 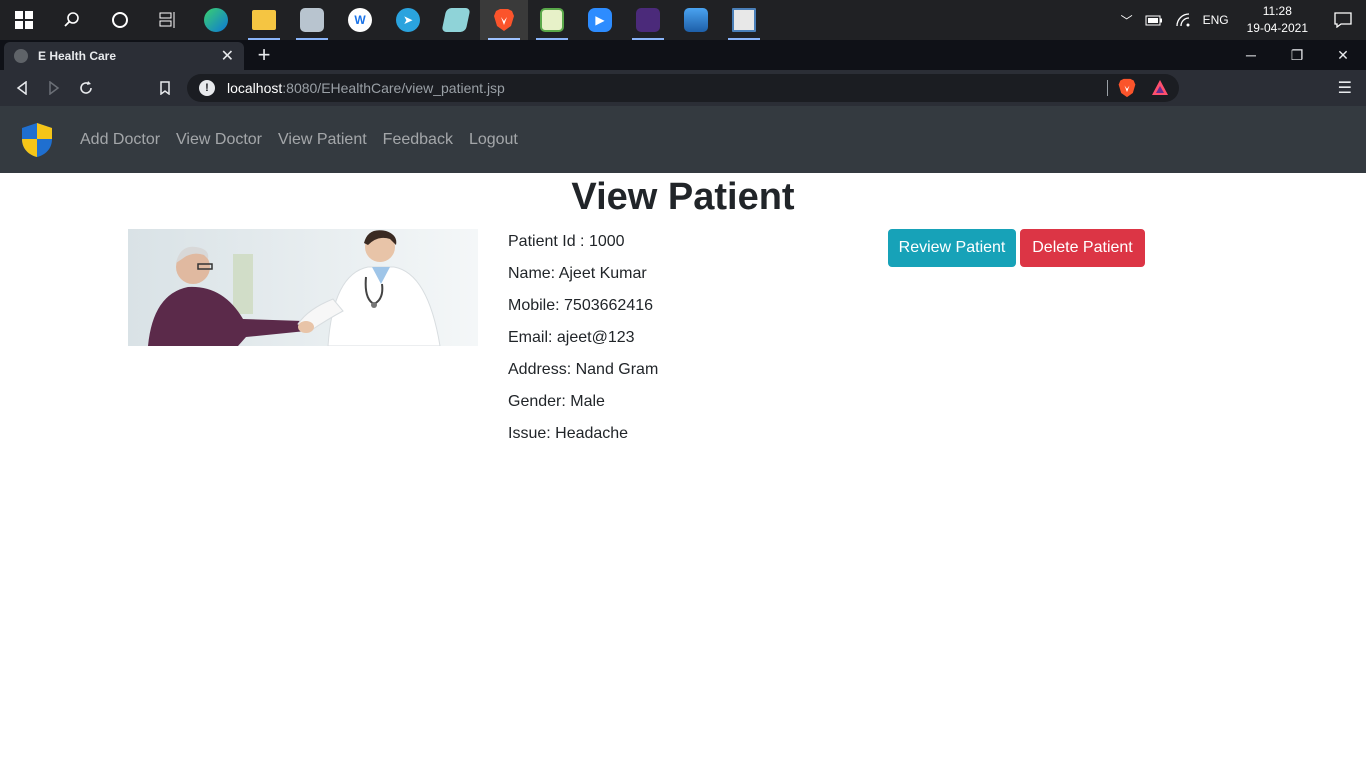 What do you see at coordinates (418, 140) in the screenshot?
I see `nav-feedback: Feedback` at bounding box center [418, 140].